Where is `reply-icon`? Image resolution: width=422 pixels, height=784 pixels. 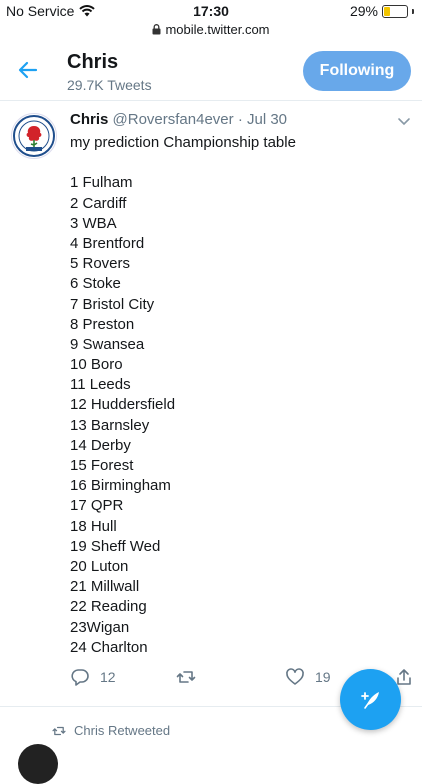
reply-icon is located at coordinates (80, 677).